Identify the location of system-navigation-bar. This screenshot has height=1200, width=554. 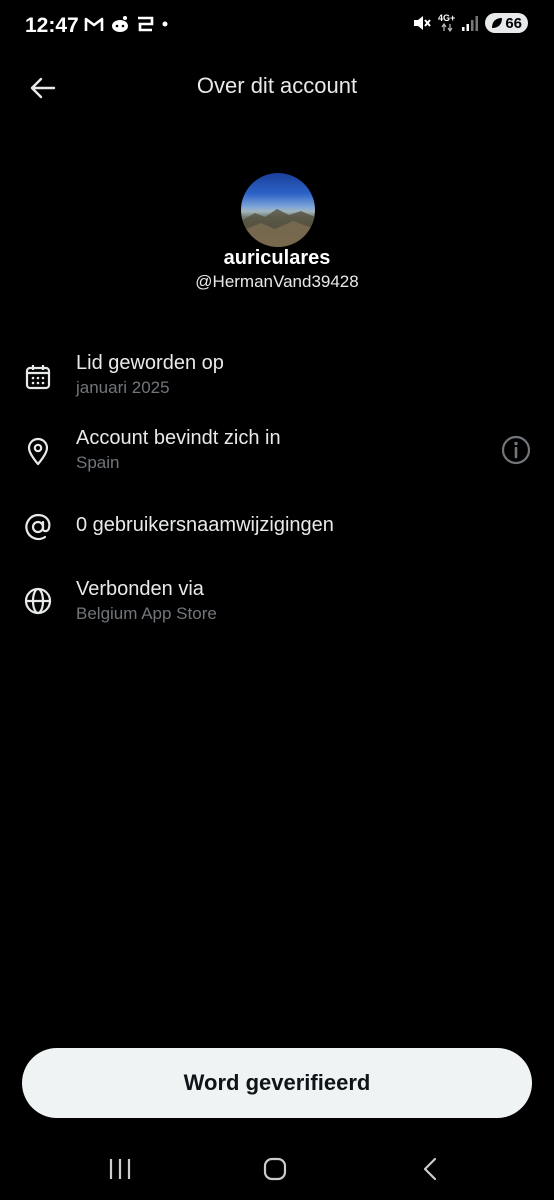
(277, 1170).